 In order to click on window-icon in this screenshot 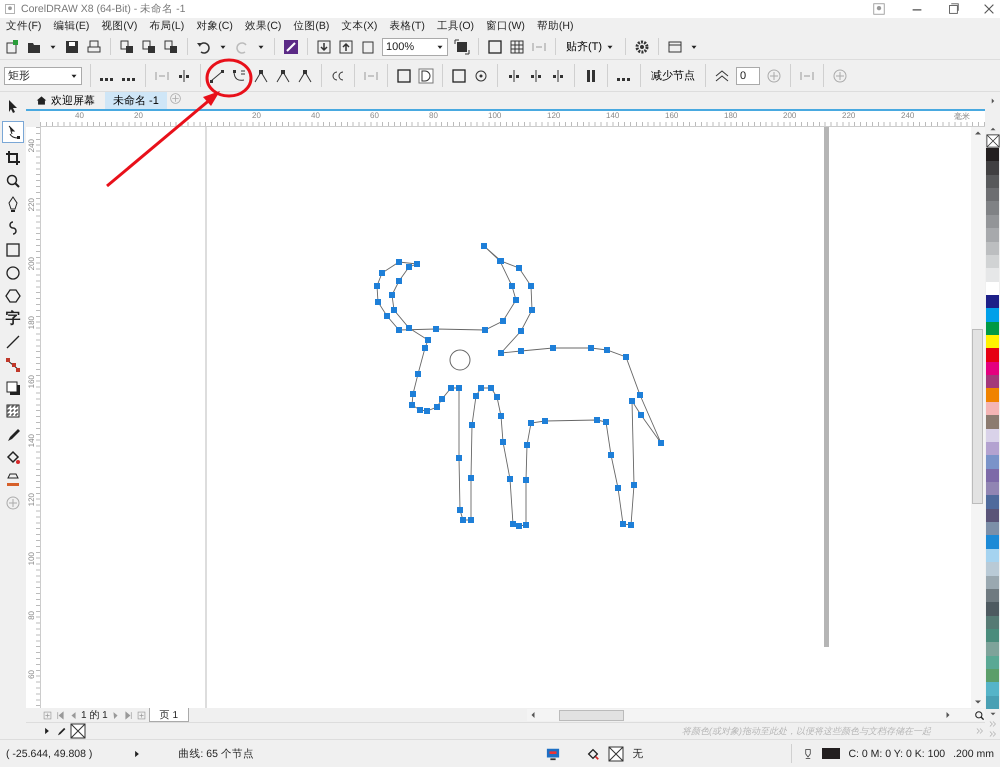, I will do `click(675, 46)`.